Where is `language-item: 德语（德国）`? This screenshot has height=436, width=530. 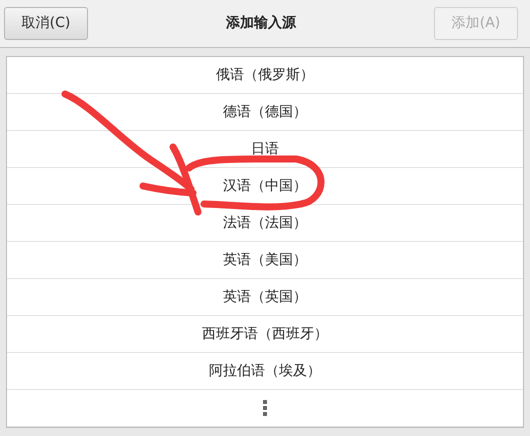 language-item: 德语（德国） is located at coordinates (265, 112).